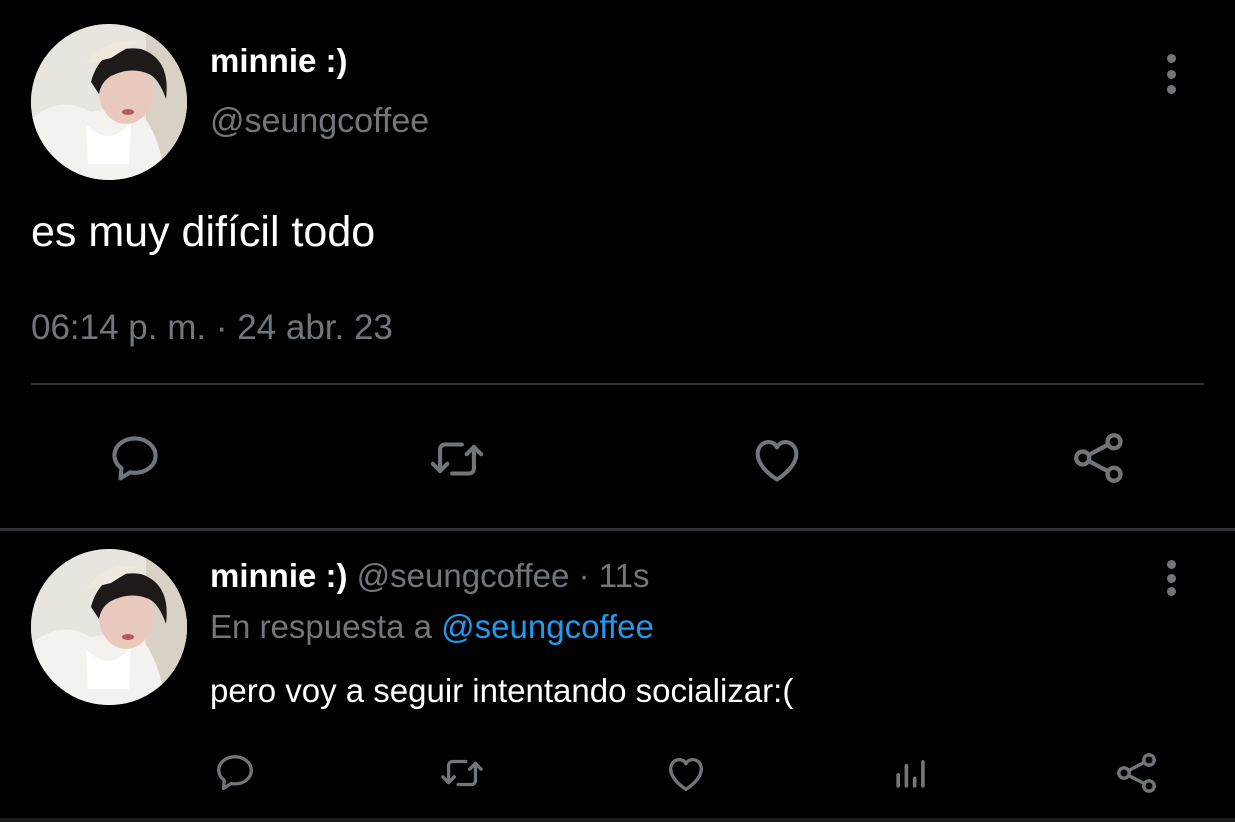 The height and width of the screenshot is (822, 1235). What do you see at coordinates (547, 626) in the screenshot?
I see `reply-to-link: @seungcoffee` at bounding box center [547, 626].